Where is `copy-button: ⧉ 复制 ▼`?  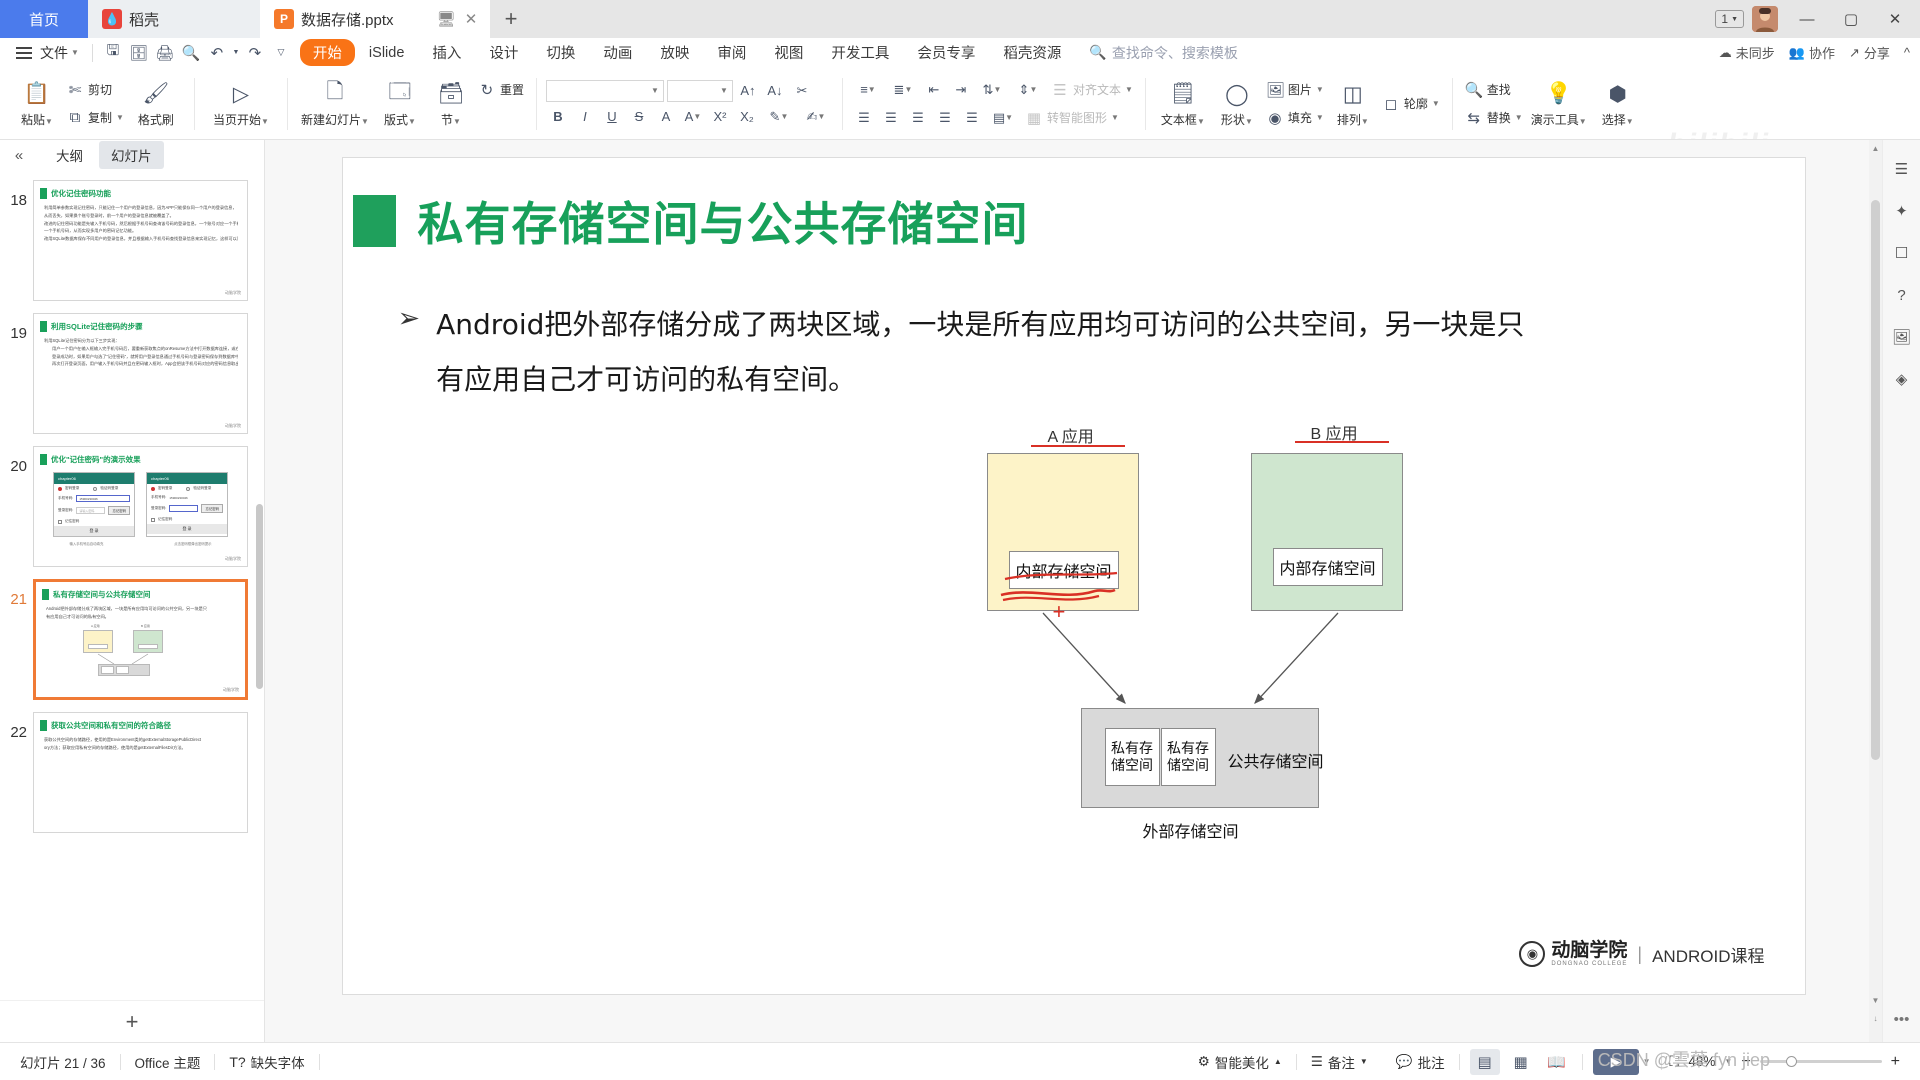
copy-button: ⧉ 复制 ▼ is located at coordinates (95, 118).